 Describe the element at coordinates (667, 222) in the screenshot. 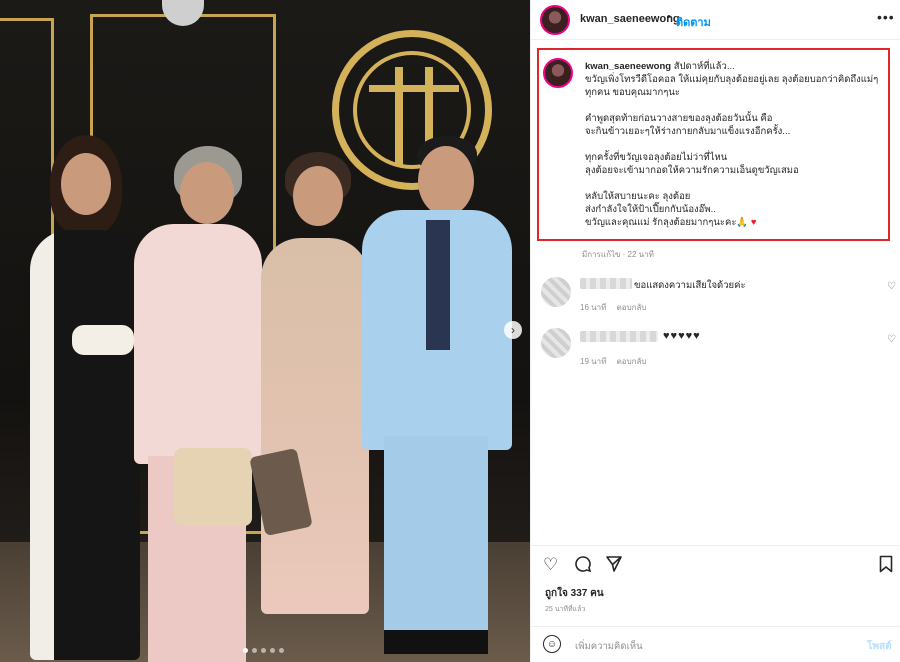

I see `caption-line: ขวัญและคุณแม่ รักลุงต้อยมากๆนะคะ🙏` at that location.